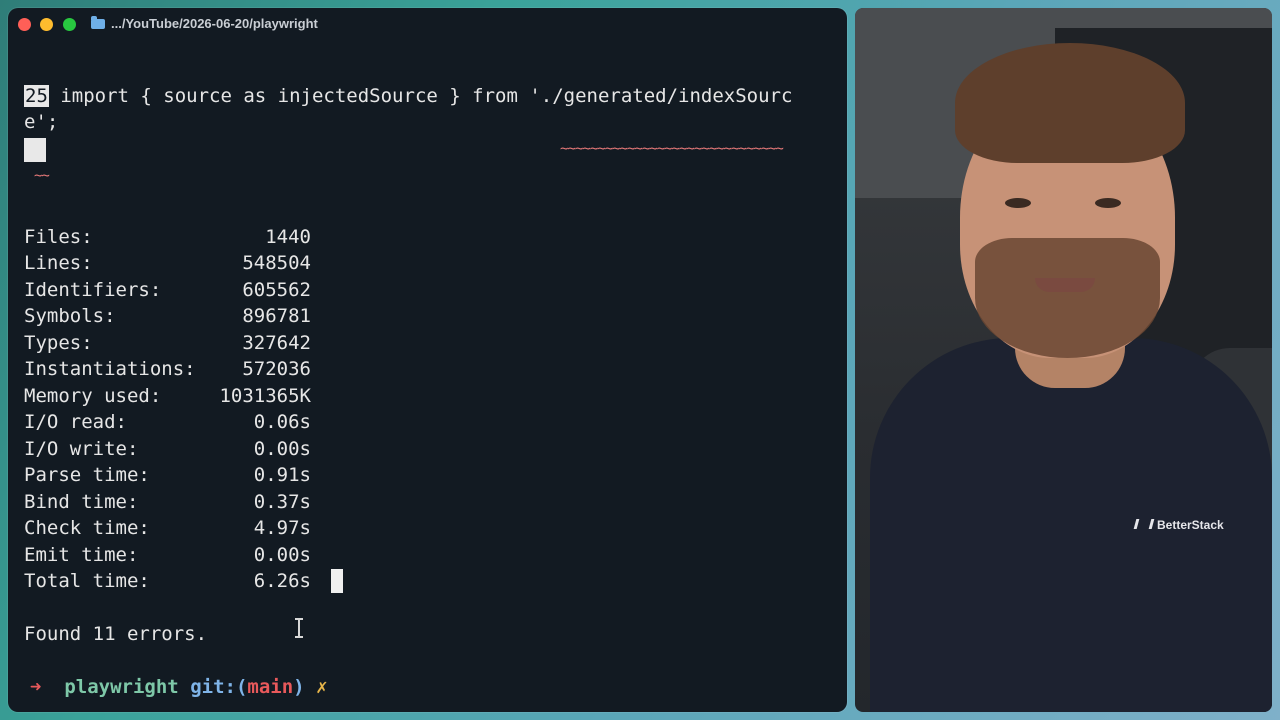 This screenshot has width=1280, height=720. Describe the element at coordinates (58, 237) in the screenshot. I see `stat-label: Files:` at that location.